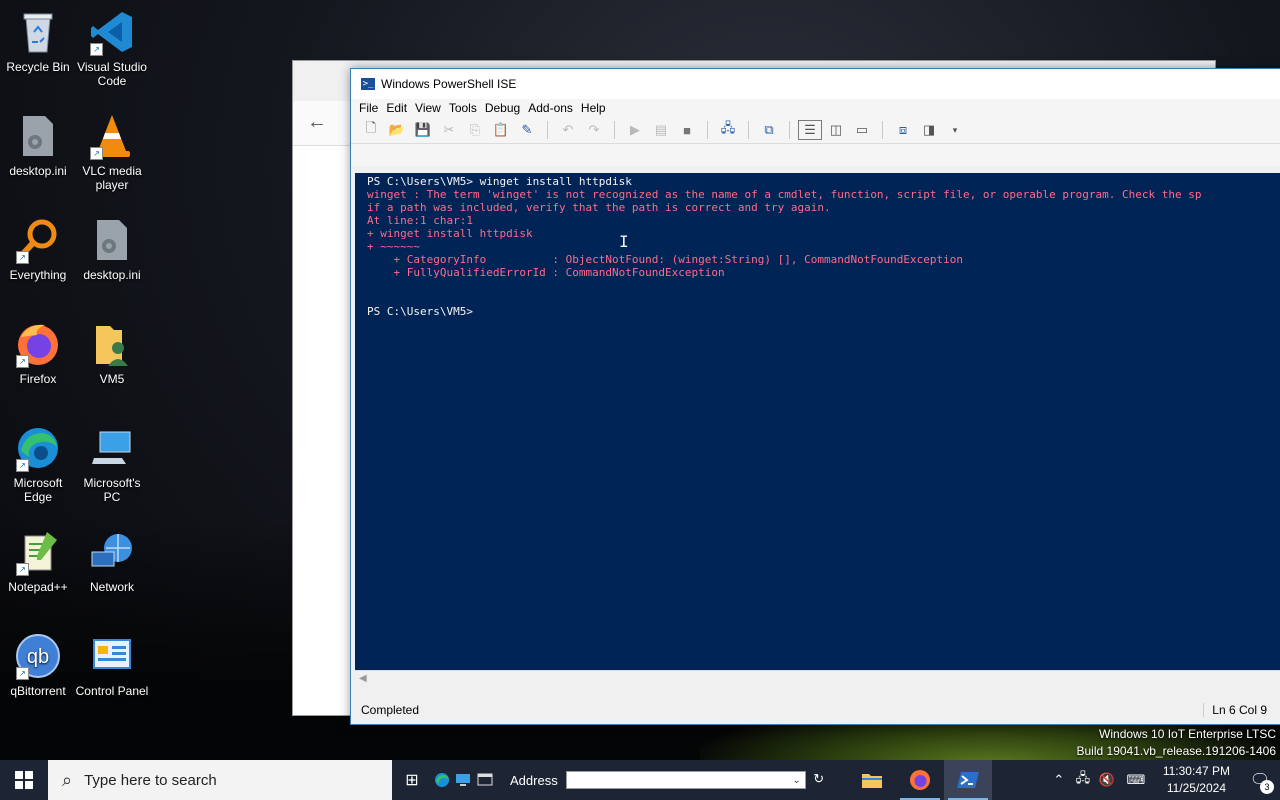 The height and width of the screenshot is (800, 1280). Describe the element at coordinates (955, 130) in the screenshot. I see `toolbar-overflow-icon: ▾` at that location.